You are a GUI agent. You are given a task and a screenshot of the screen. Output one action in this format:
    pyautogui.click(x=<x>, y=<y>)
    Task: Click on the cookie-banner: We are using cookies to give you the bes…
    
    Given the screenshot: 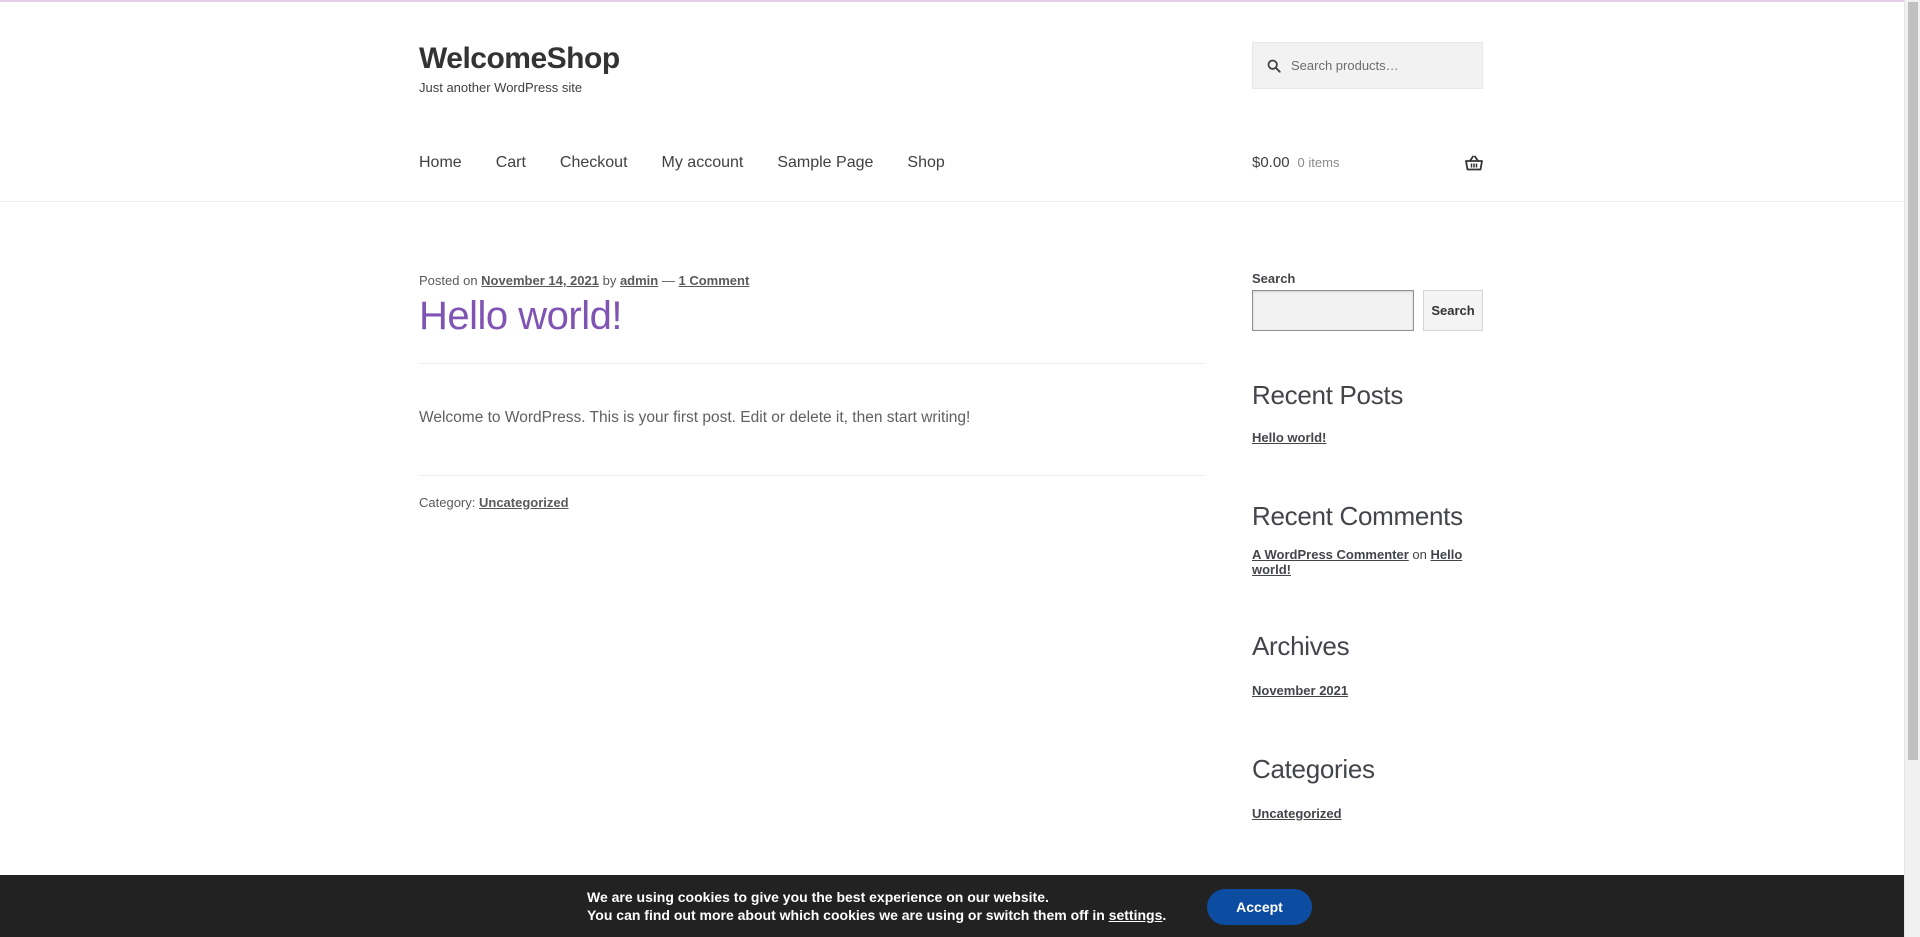 What is the action you would take?
    pyautogui.click(x=952, y=906)
    